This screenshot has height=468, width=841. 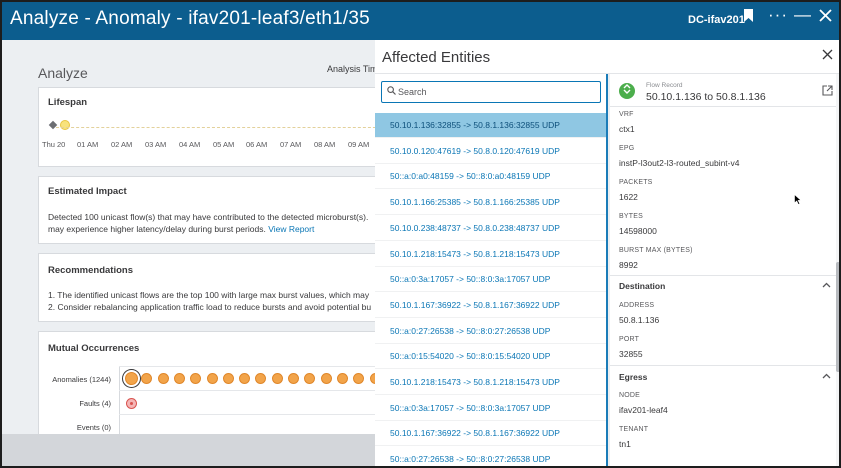 What do you see at coordinates (122, 144) in the screenshot?
I see `time-axis-label: 02 AM` at bounding box center [122, 144].